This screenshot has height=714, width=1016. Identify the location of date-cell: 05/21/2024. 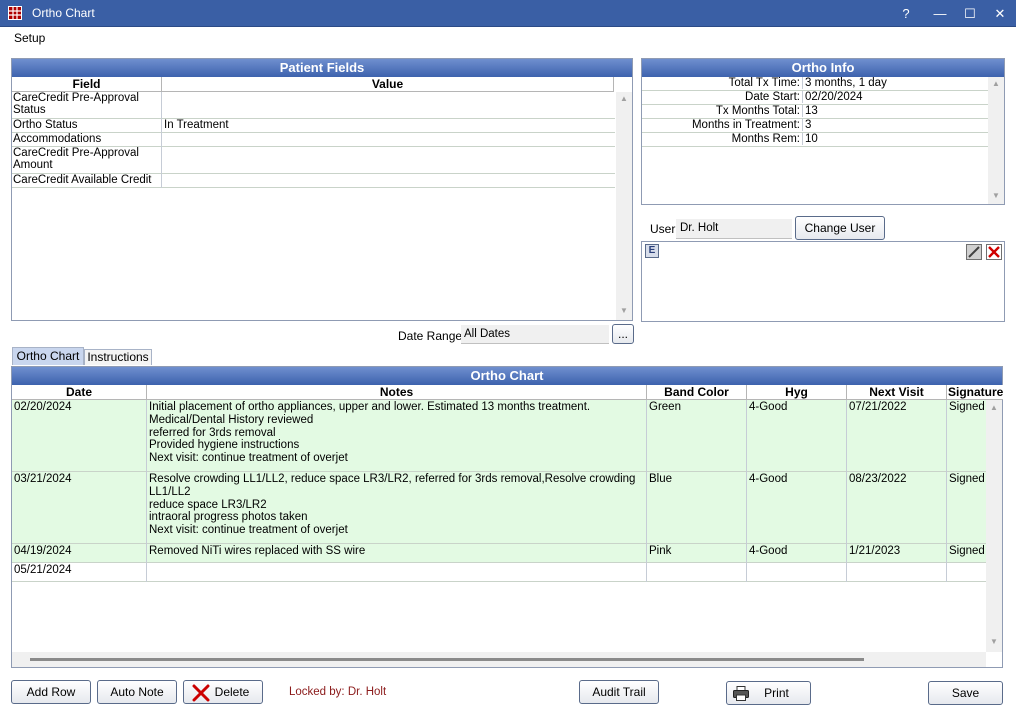
(79, 572).